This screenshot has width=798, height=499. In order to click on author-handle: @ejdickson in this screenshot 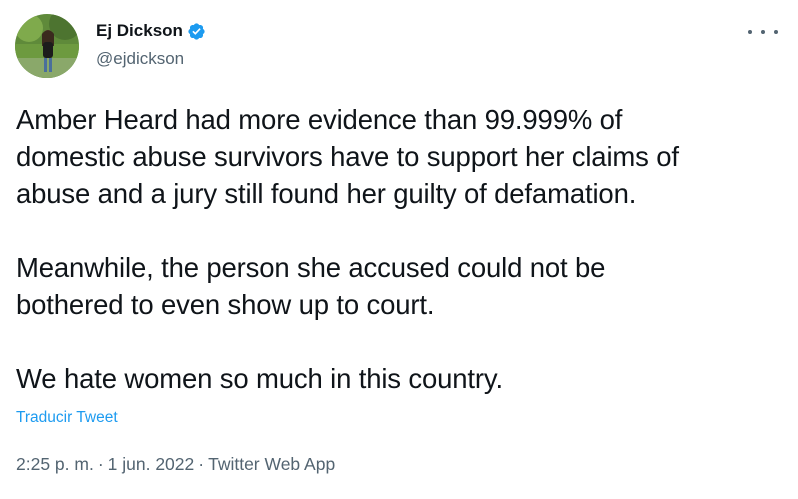, I will do `click(151, 59)`.